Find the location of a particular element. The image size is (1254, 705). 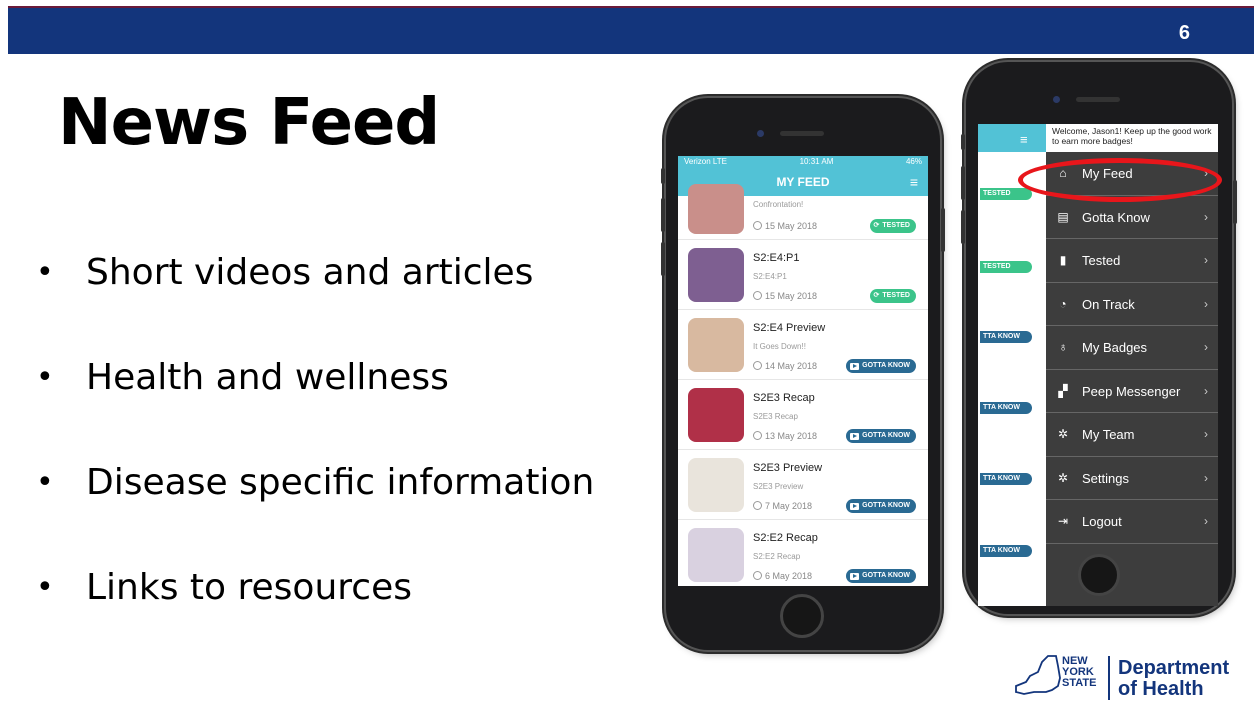

item-subtitle: S2E3 Recap is located at coordinates (775, 416).